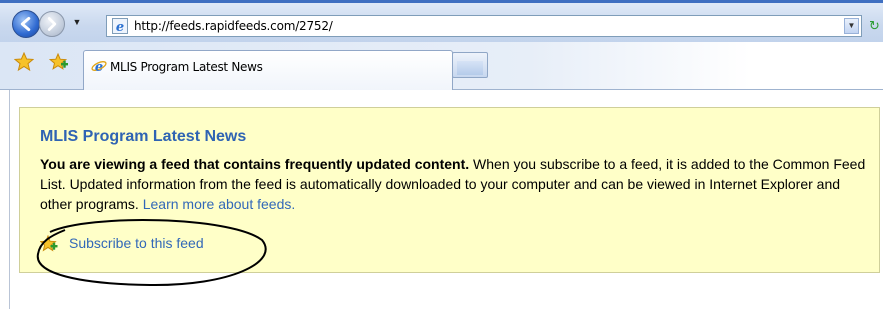 Image resolution: width=883 pixels, height=309 pixels. What do you see at coordinates (151, 253) in the screenshot?
I see `annotation-ellipse` at bounding box center [151, 253].